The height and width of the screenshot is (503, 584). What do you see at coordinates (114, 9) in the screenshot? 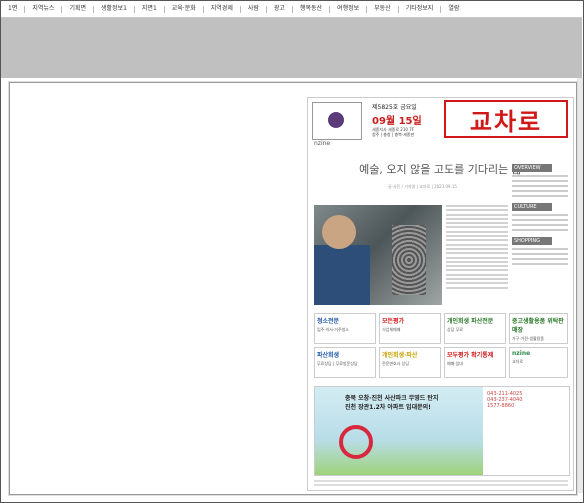
I see `menu-item: 생활정보1` at bounding box center [114, 9].